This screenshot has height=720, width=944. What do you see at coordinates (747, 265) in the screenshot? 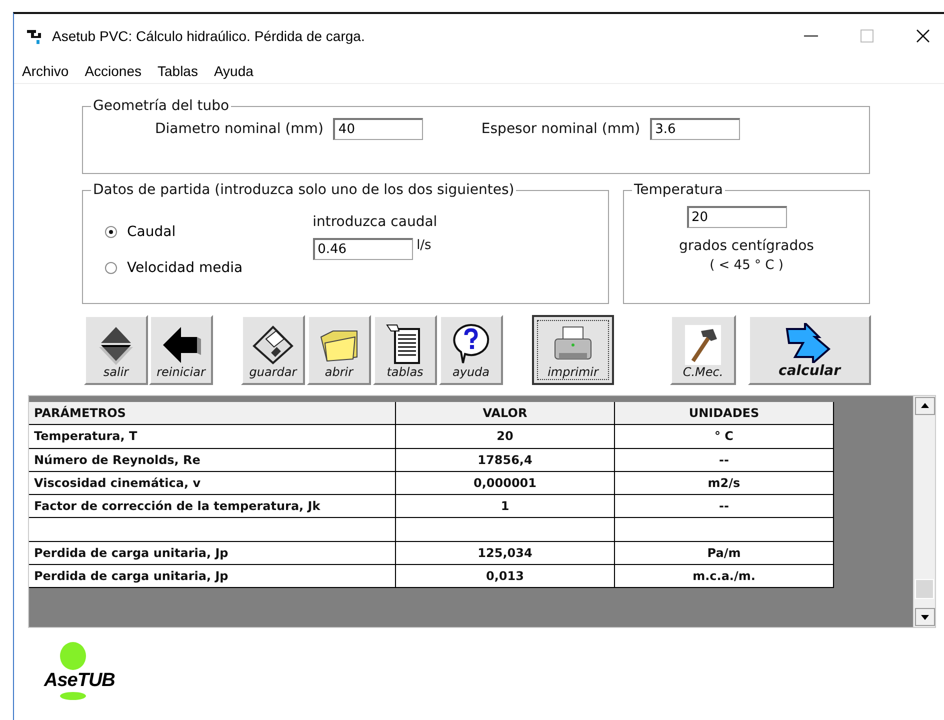
I see `range-label: ( < 45 ° C )` at bounding box center [747, 265].